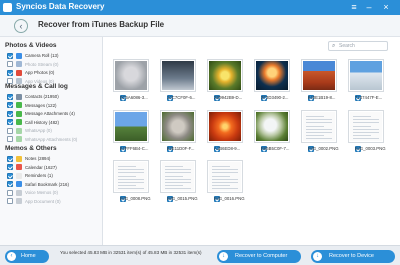 The image size is (400, 265). What do you see at coordinates (354, 7) in the screenshot?
I see `menu-icon: ≡` at bounding box center [354, 7].